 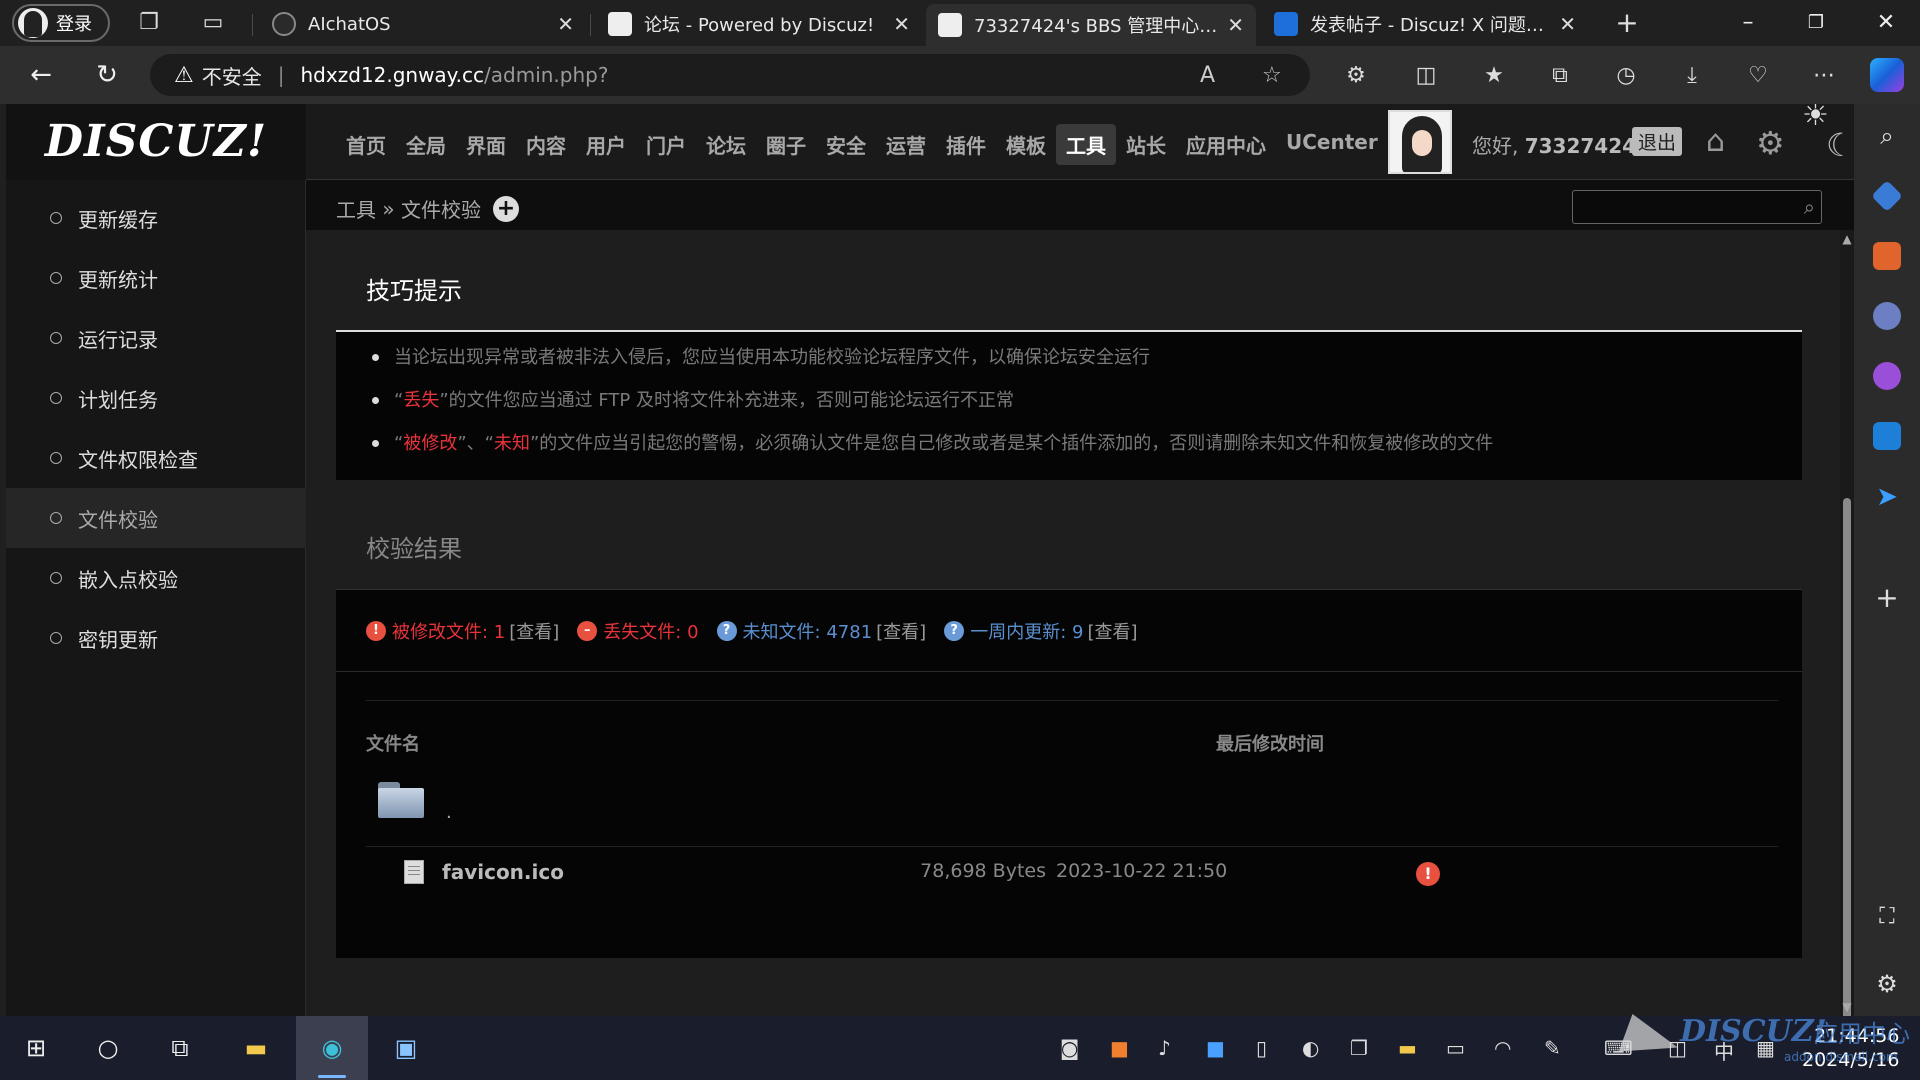 What do you see at coordinates (1207, 75) in the screenshot?
I see `read-aloud-icon: A` at bounding box center [1207, 75].